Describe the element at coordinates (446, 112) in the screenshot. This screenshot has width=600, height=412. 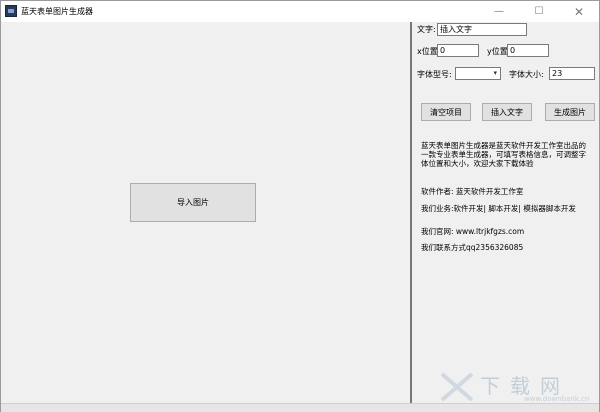
I see `clear-items-button: 清空项目` at that location.